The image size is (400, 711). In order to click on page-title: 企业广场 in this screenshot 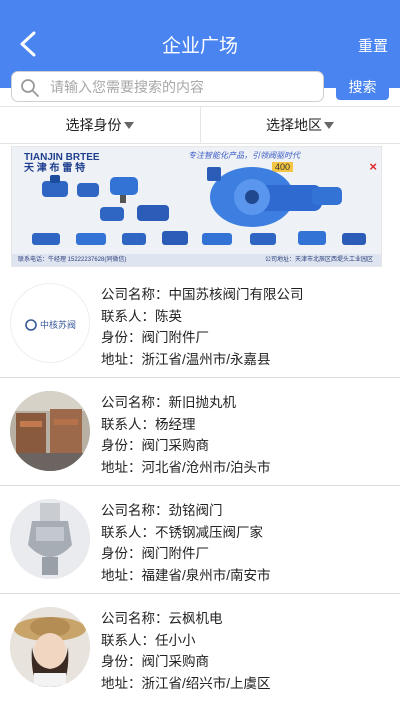, I will do `click(199, 46)`.